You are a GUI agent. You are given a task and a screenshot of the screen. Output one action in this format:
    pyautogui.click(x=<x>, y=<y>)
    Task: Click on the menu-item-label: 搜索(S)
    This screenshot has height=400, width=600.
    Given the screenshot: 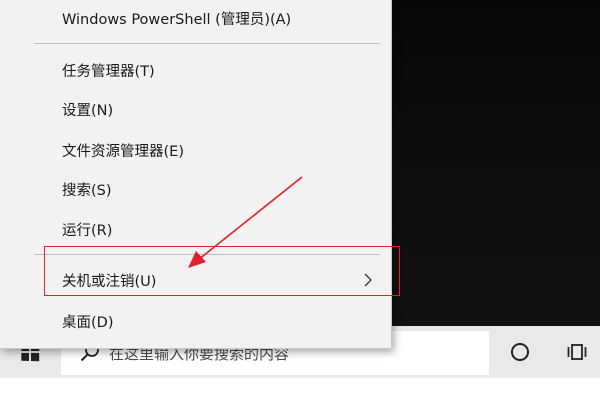 What is the action you would take?
    pyautogui.click(x=87, y=190)
    